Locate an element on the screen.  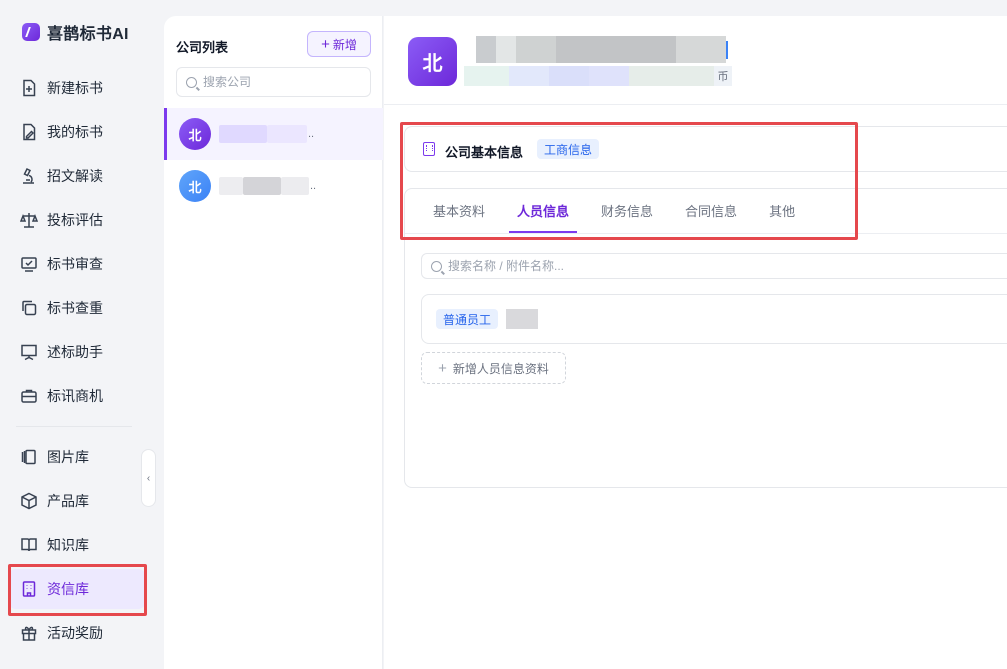
sidebar-item-label: 新建标书 is located at coordinates (75, 88).